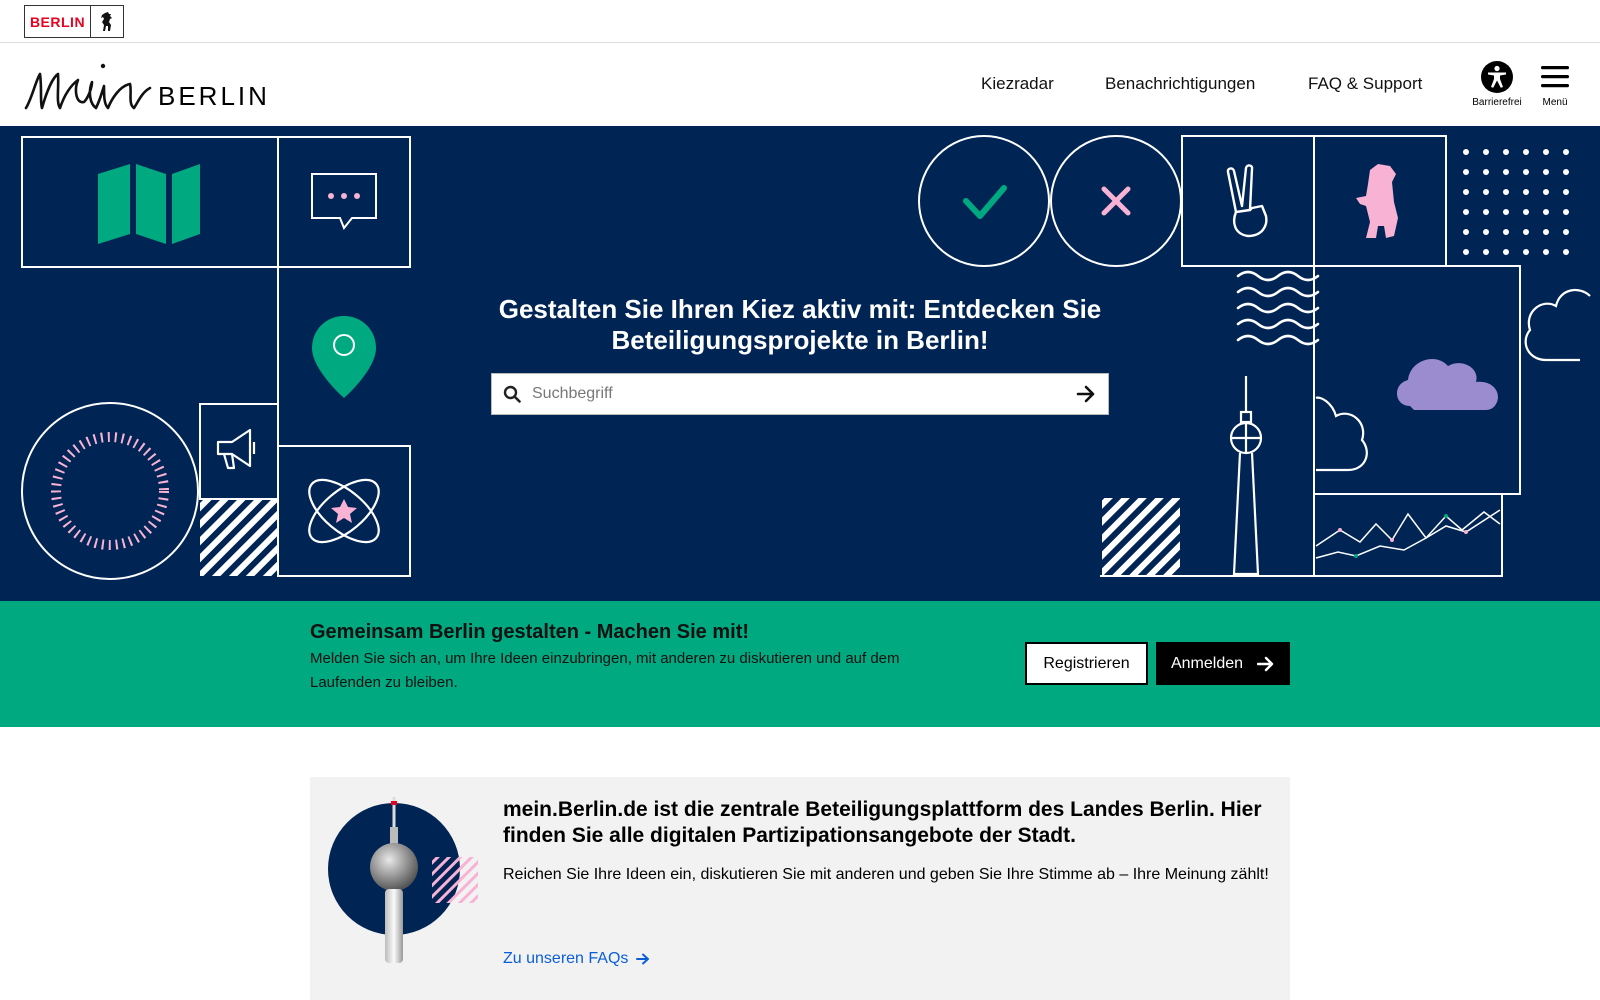 The height and width of the screenshot is (1000, 1600). Describe the element at coordinates (1017, 84) in the screenshot. I see `nav-kiezradar: Kiezradar` at that location.